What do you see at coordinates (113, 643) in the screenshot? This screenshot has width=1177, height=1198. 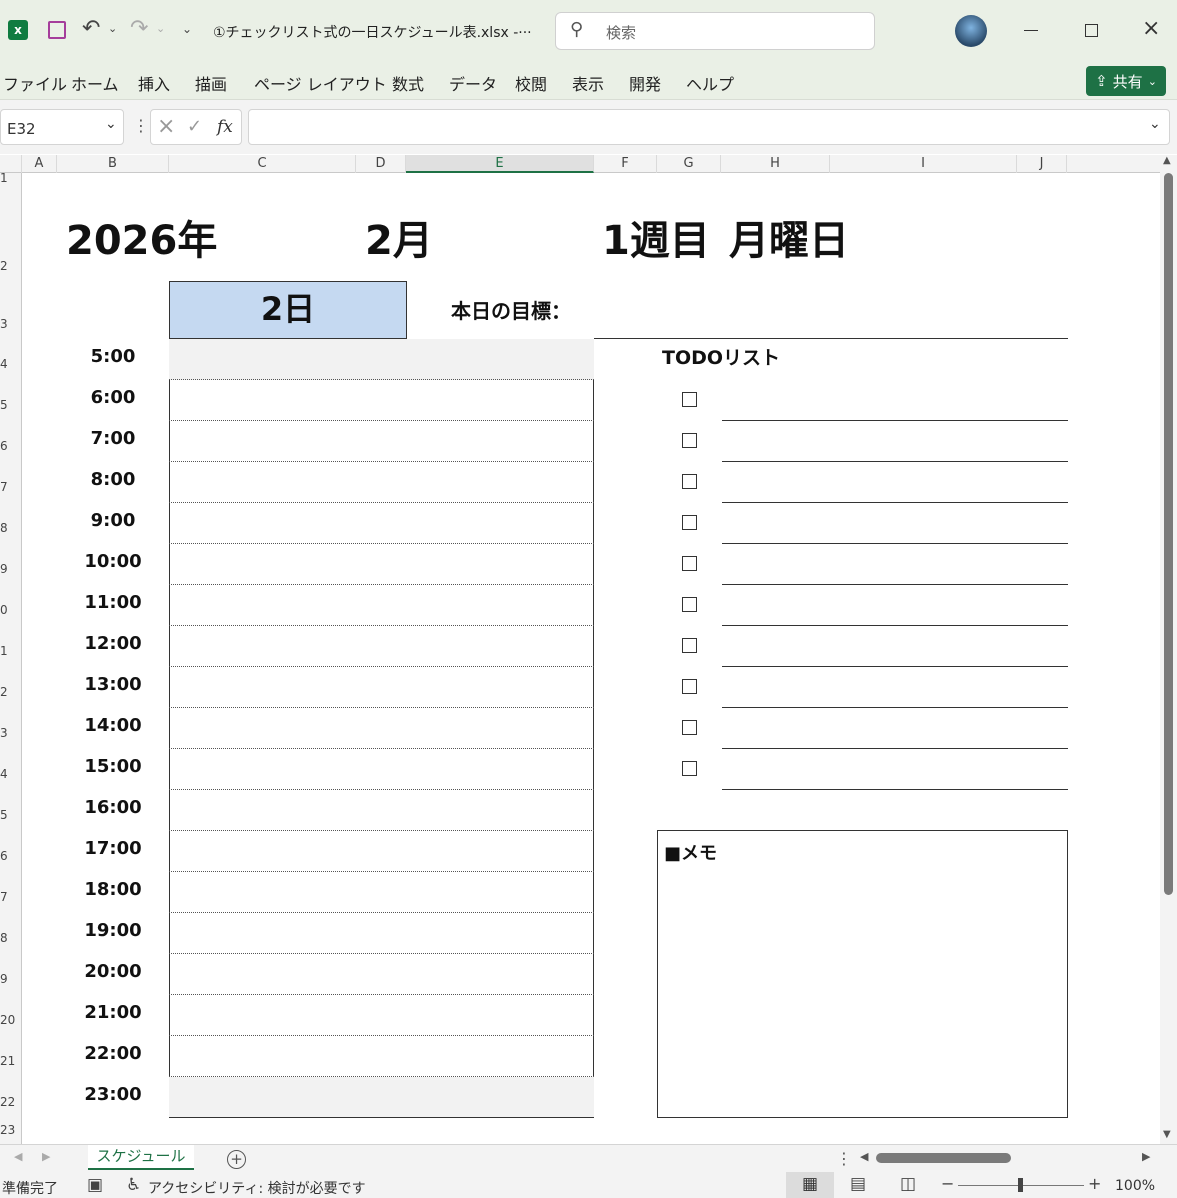 I see `time-label: 12:00` at bounding box center [113, 643].